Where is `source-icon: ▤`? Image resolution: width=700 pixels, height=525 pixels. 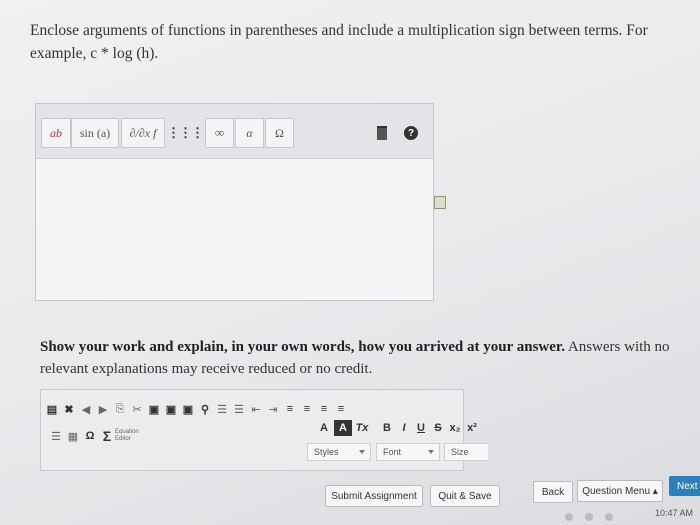
source-icon: ▤ is located at coordinates (52, 409).